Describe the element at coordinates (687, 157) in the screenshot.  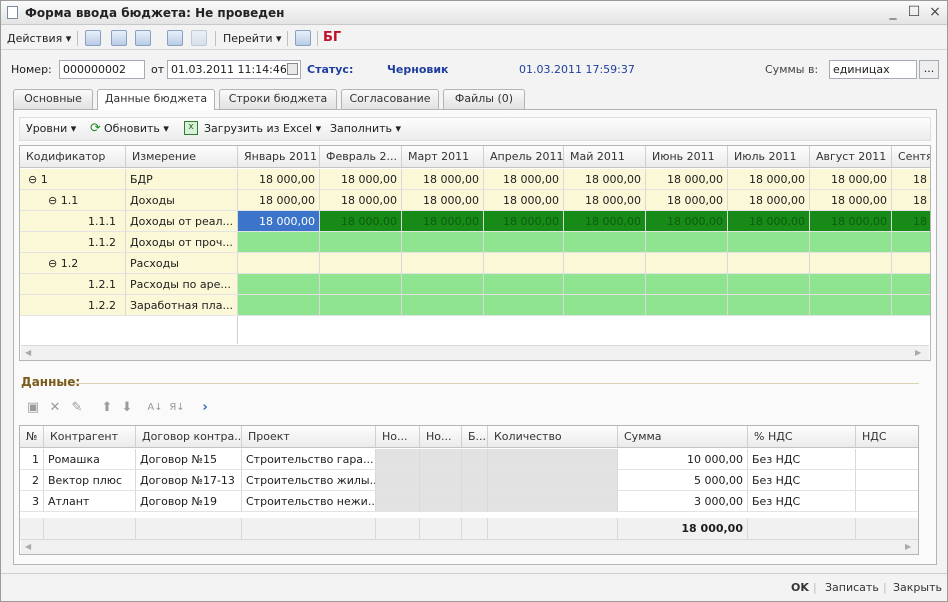
I see `grid-column-header: Июнь 2011` at that location.